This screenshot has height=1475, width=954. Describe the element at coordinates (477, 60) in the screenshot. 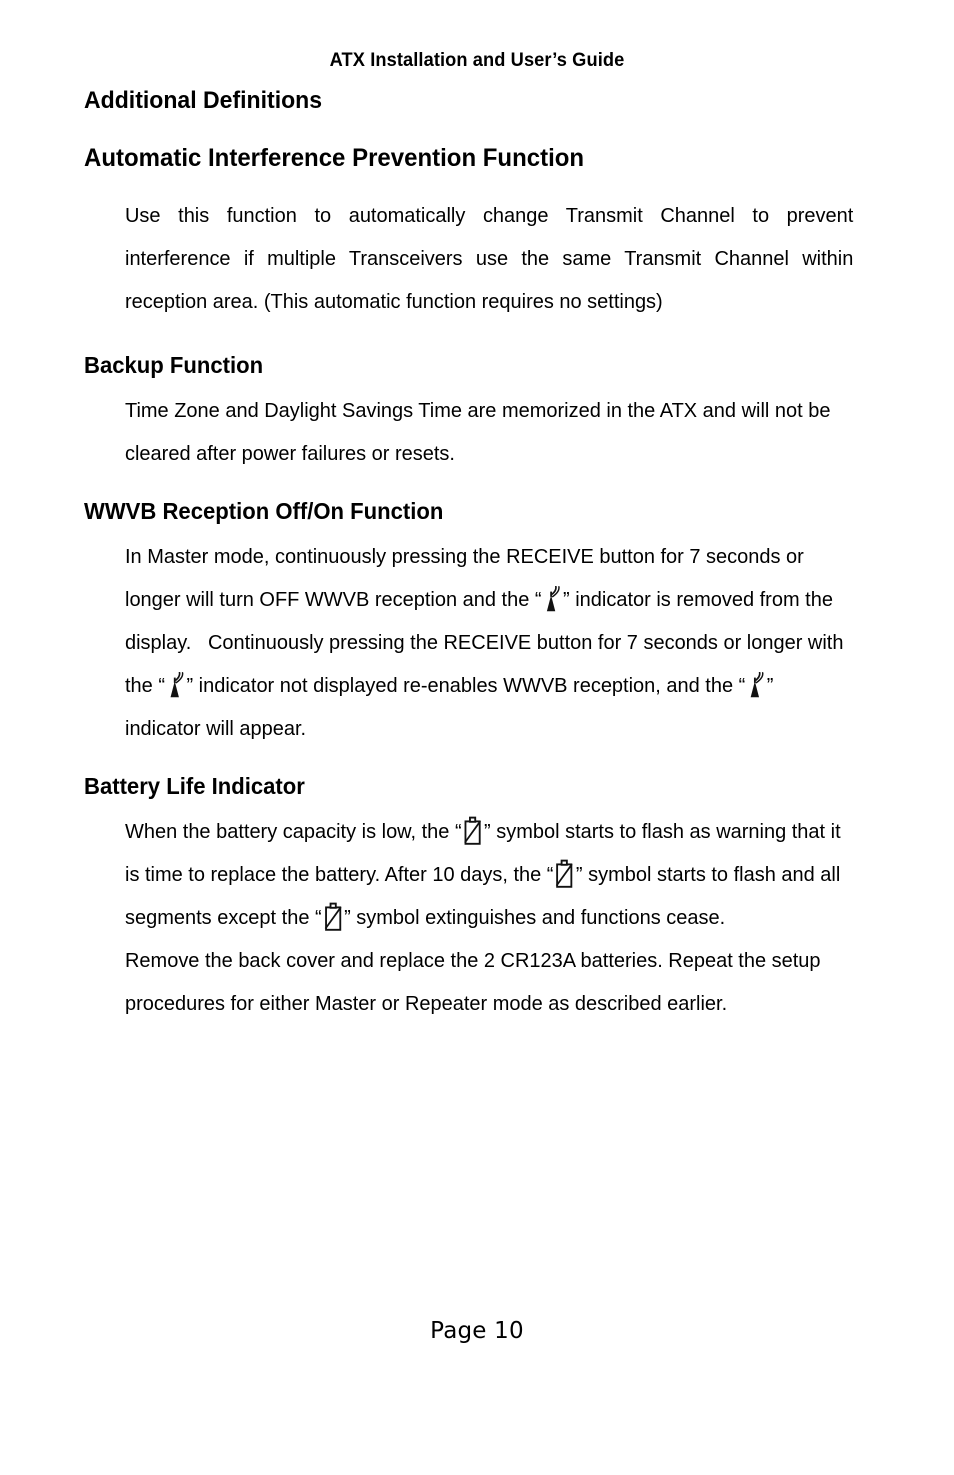

I see `running-header: ATX Installation and User’s Guide` at that location.